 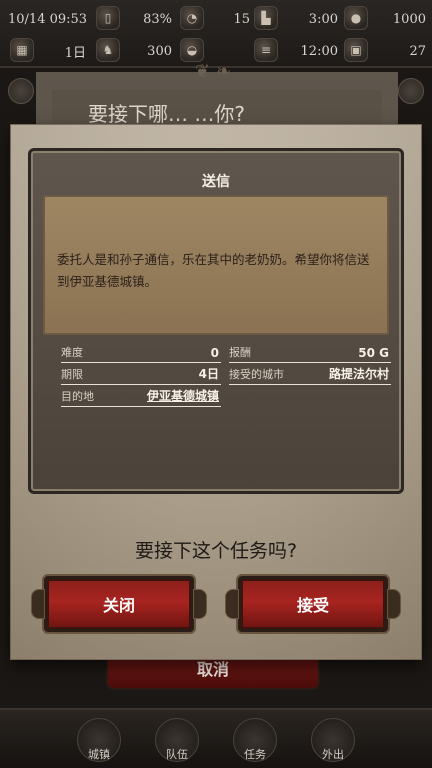 I want to click on menu-icon, so click(x=411, y=91).